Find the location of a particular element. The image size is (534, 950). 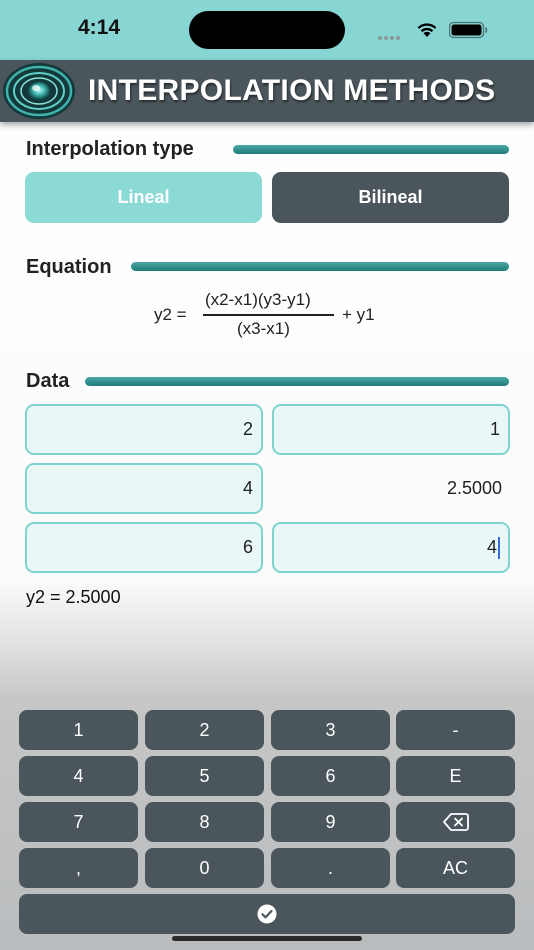

result-text: y2 = 2.5000 is located at coordinates (73, 597).